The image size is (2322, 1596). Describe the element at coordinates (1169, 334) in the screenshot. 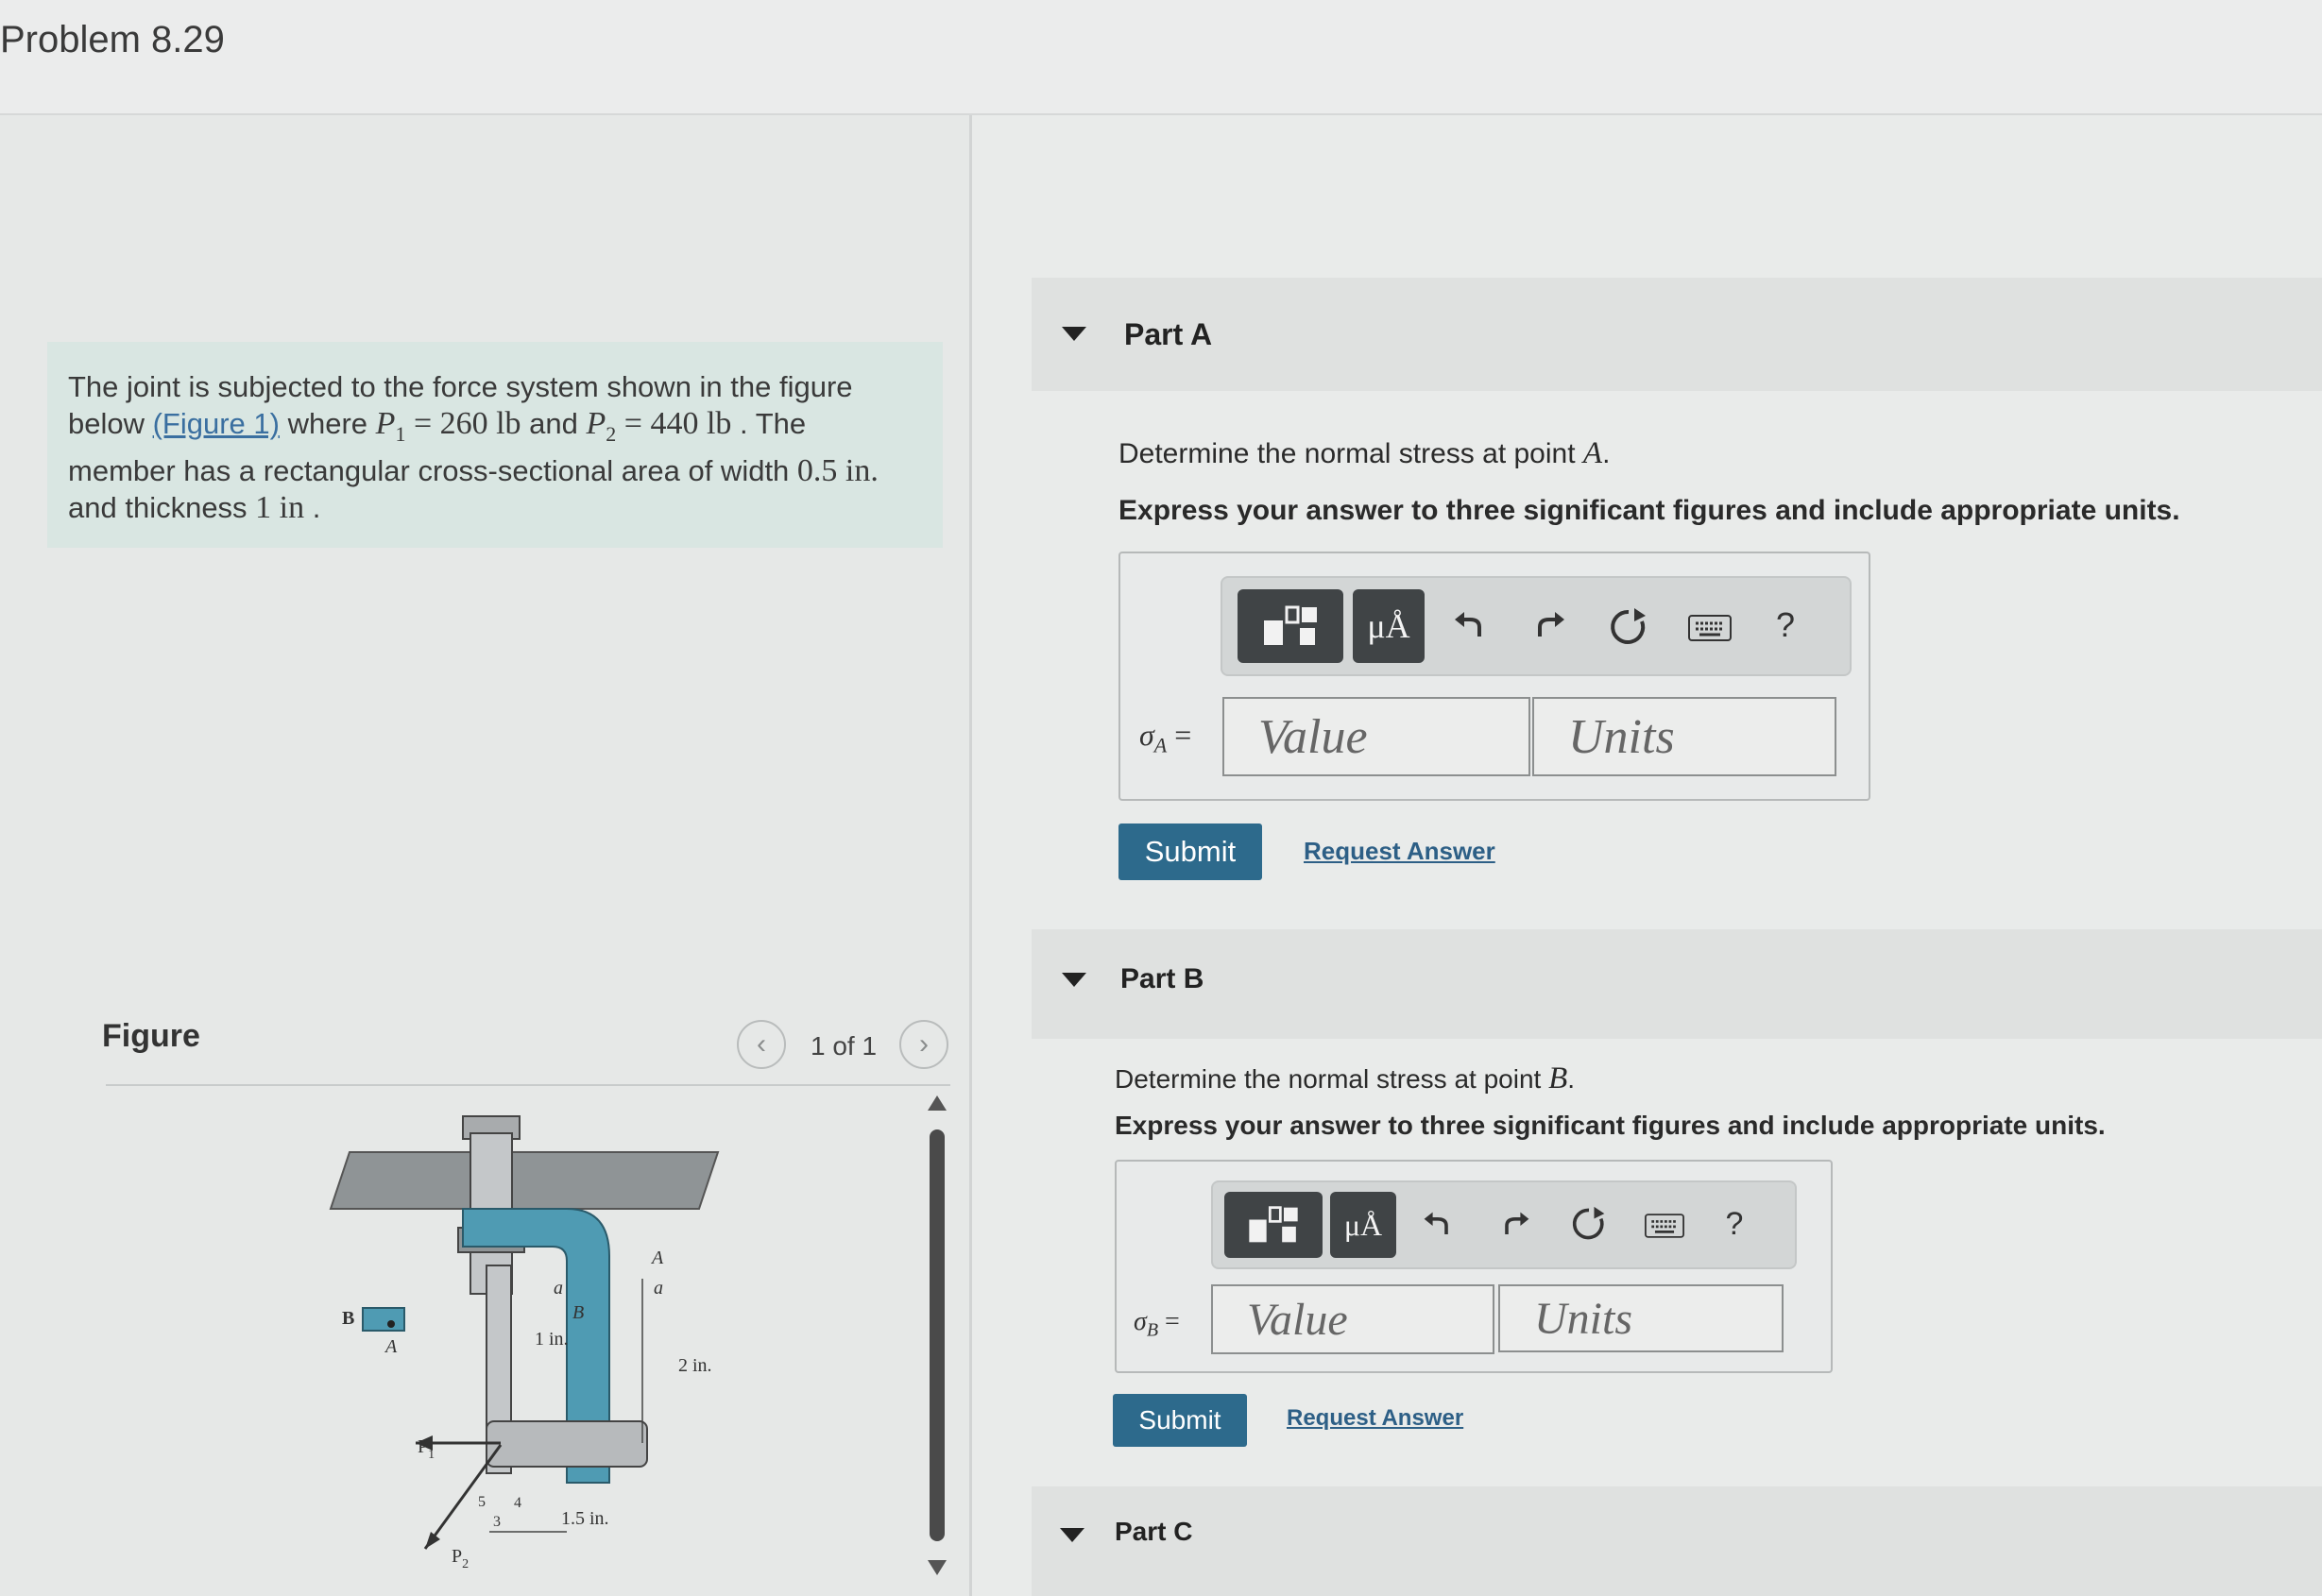

I see `part-a-title: Part A` at that location.